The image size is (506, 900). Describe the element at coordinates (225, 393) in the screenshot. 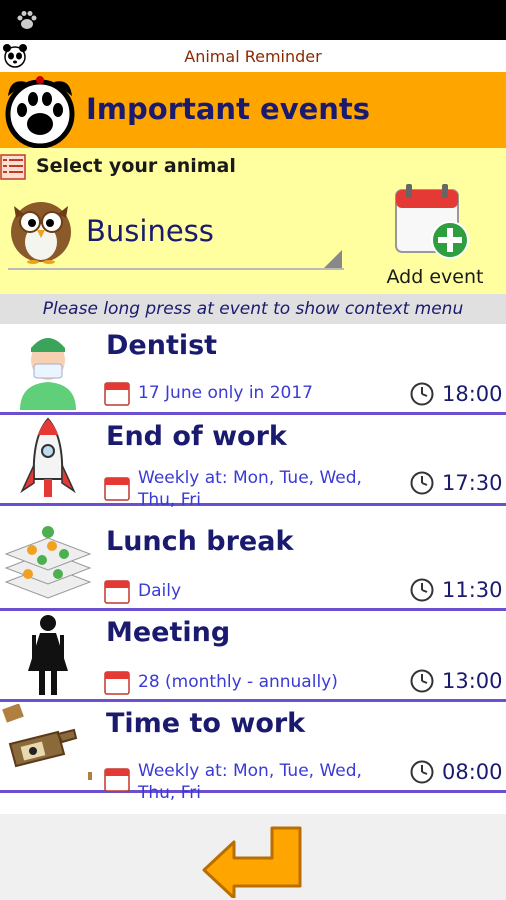

I see `event-date: 17 June only in 2017` at that location.